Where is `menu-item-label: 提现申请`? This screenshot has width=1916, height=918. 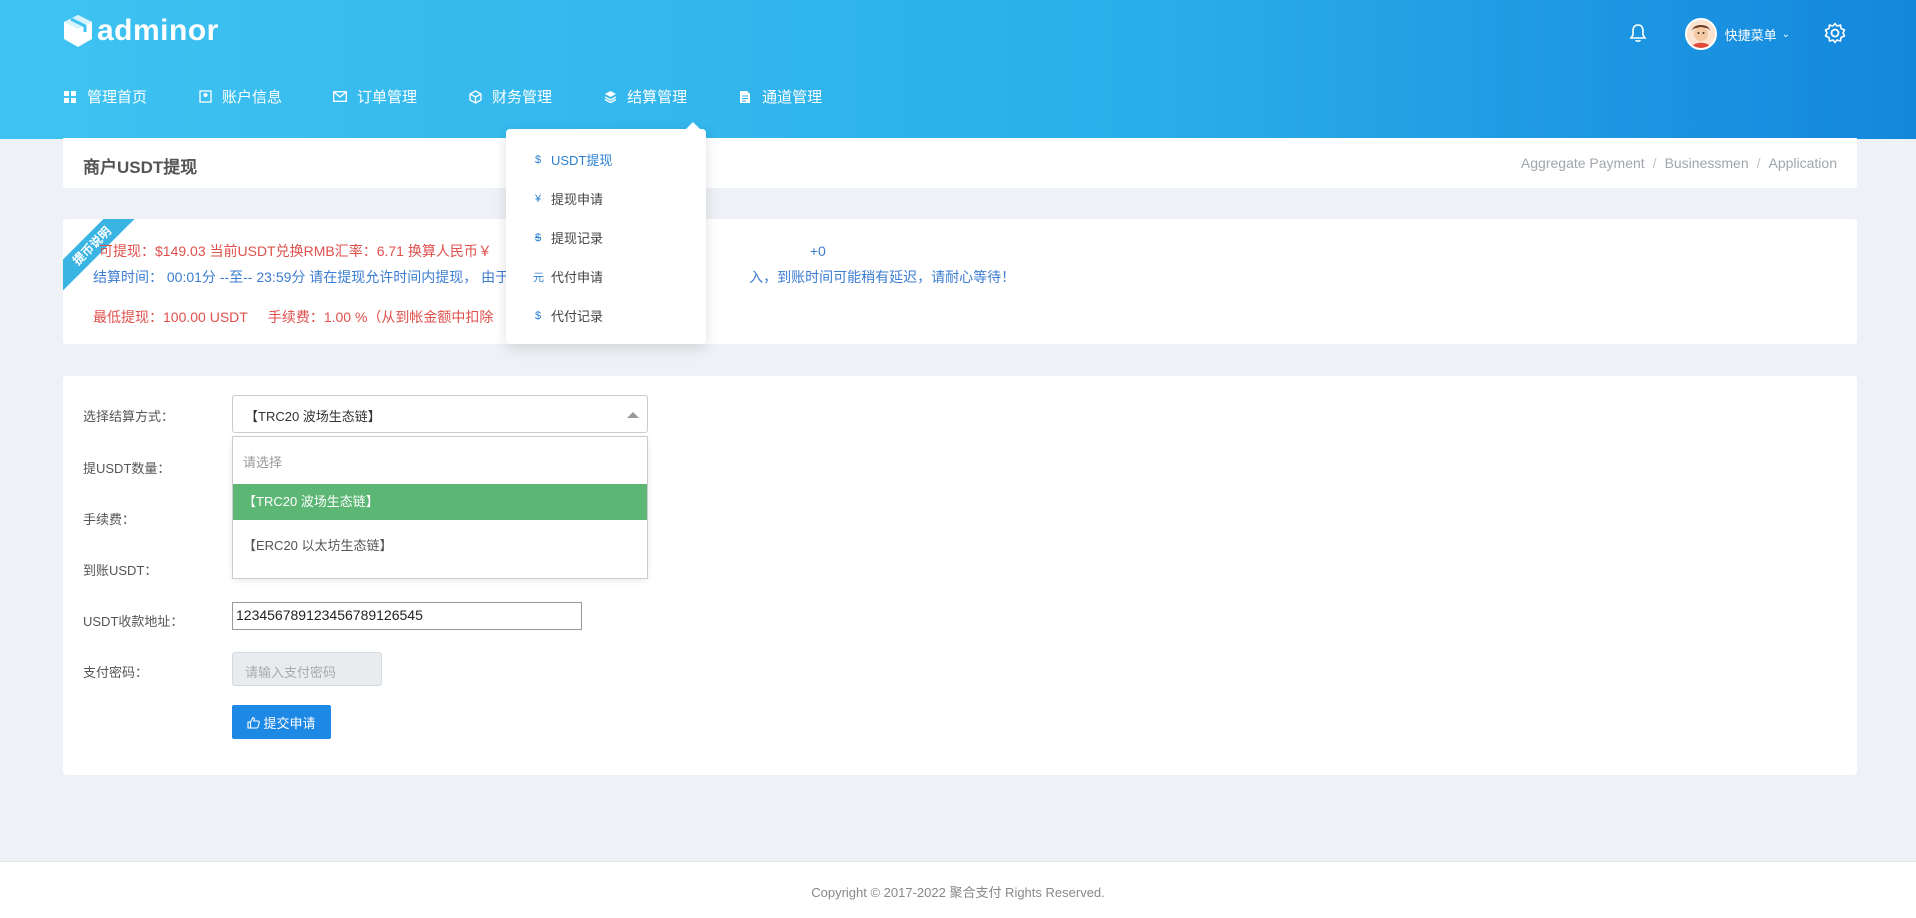
menu-item-label: 提现申请 is located at coordinates (577, 199).